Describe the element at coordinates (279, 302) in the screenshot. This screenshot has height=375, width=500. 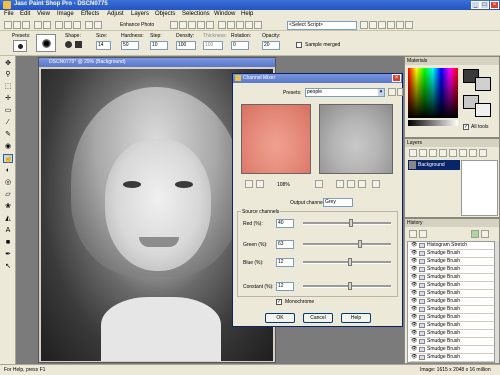
I see `monochrome-checkbox: ✓` at that location.